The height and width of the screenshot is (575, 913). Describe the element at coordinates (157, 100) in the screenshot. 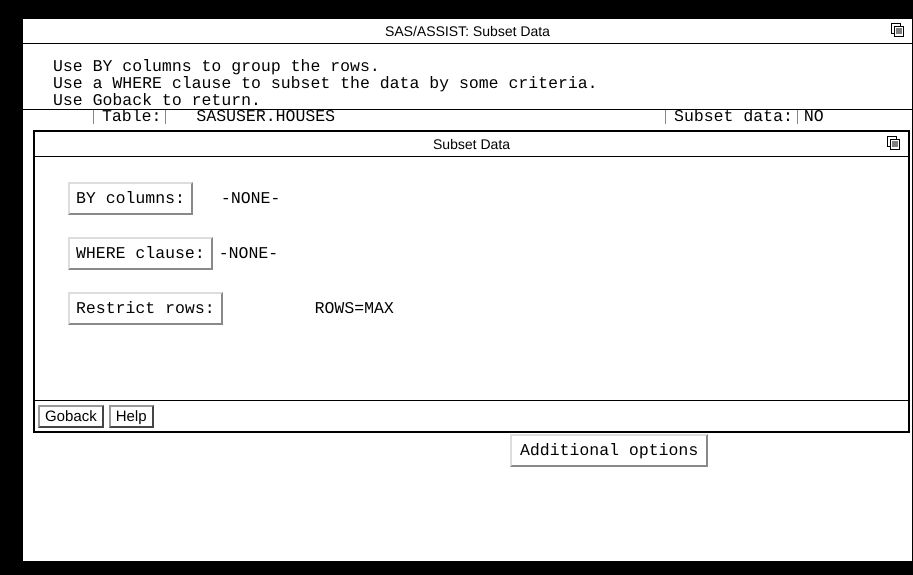

I see `instruction-text: Use Goback to return.` at that location.